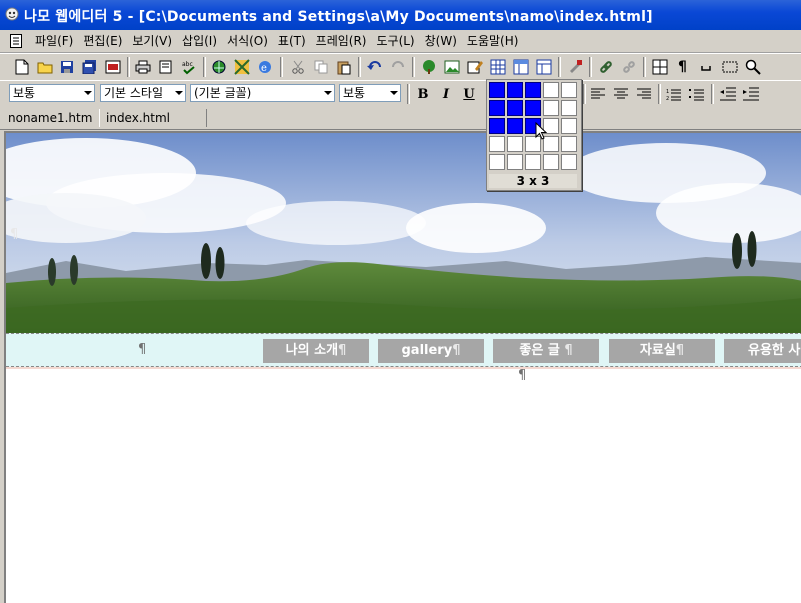  Describe the element at coordinates (431, 351) in the screenshot. I see `nav-gallery: gallery¶` at that location.